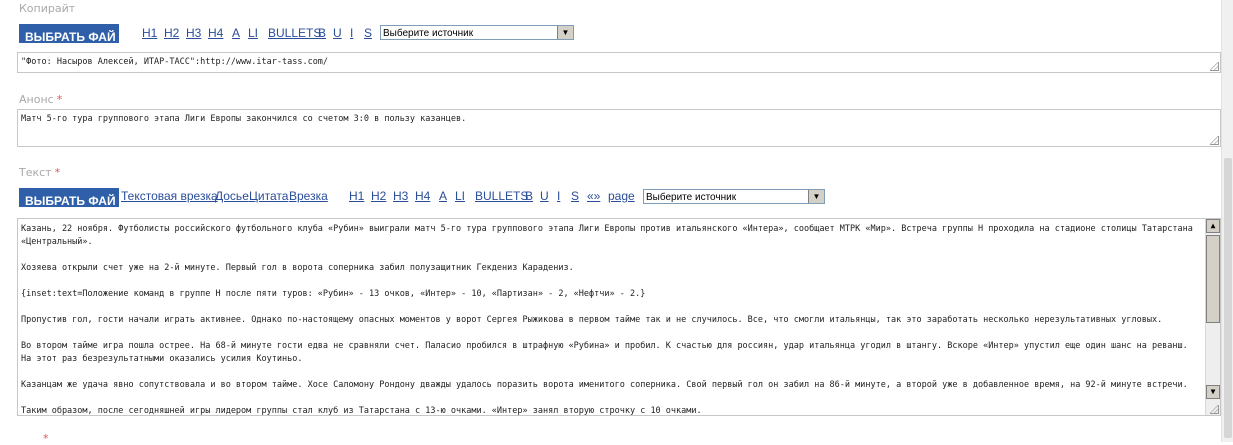 This screenshot has height=445, width=1233. What do you see at coordinates (169, 196) in the screenshot?
I see `insert-text-inset-link: Текстовая врезка` at bounding box center [169, 196].